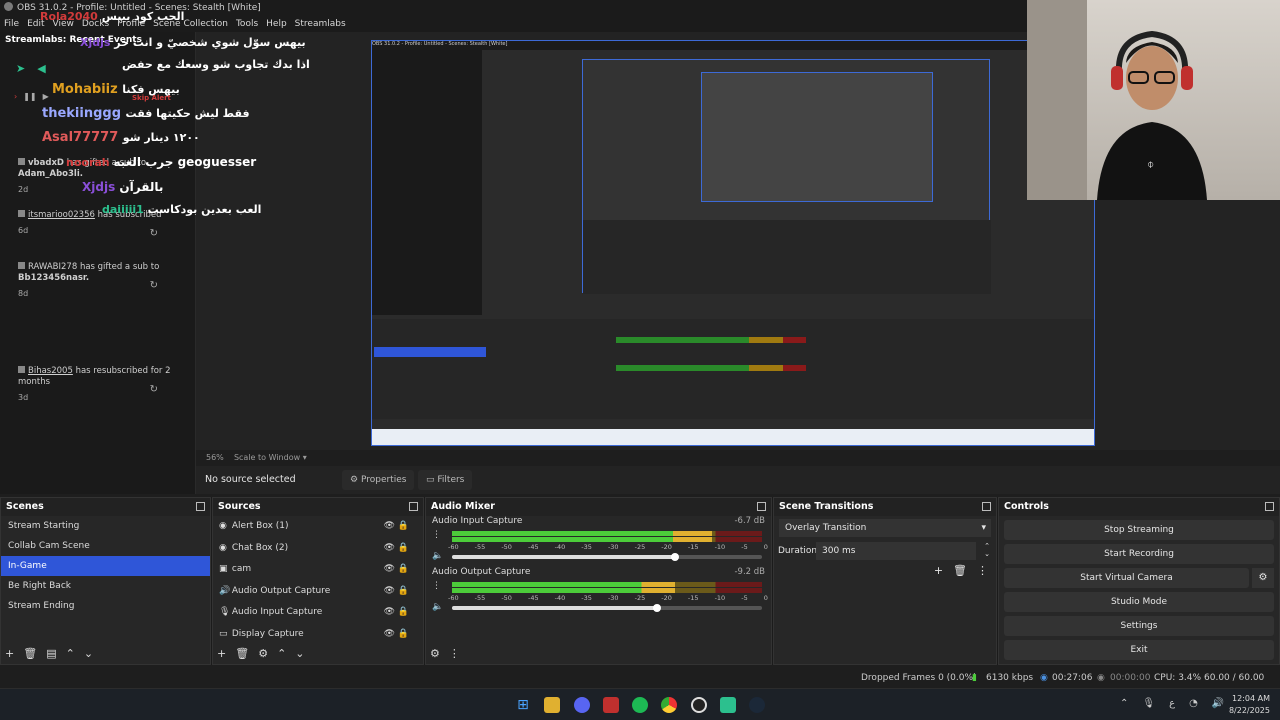  What do you see at coordinates (757, 705) in the screenshot?
I see `steam-icon` at bounding box center [757, 705].